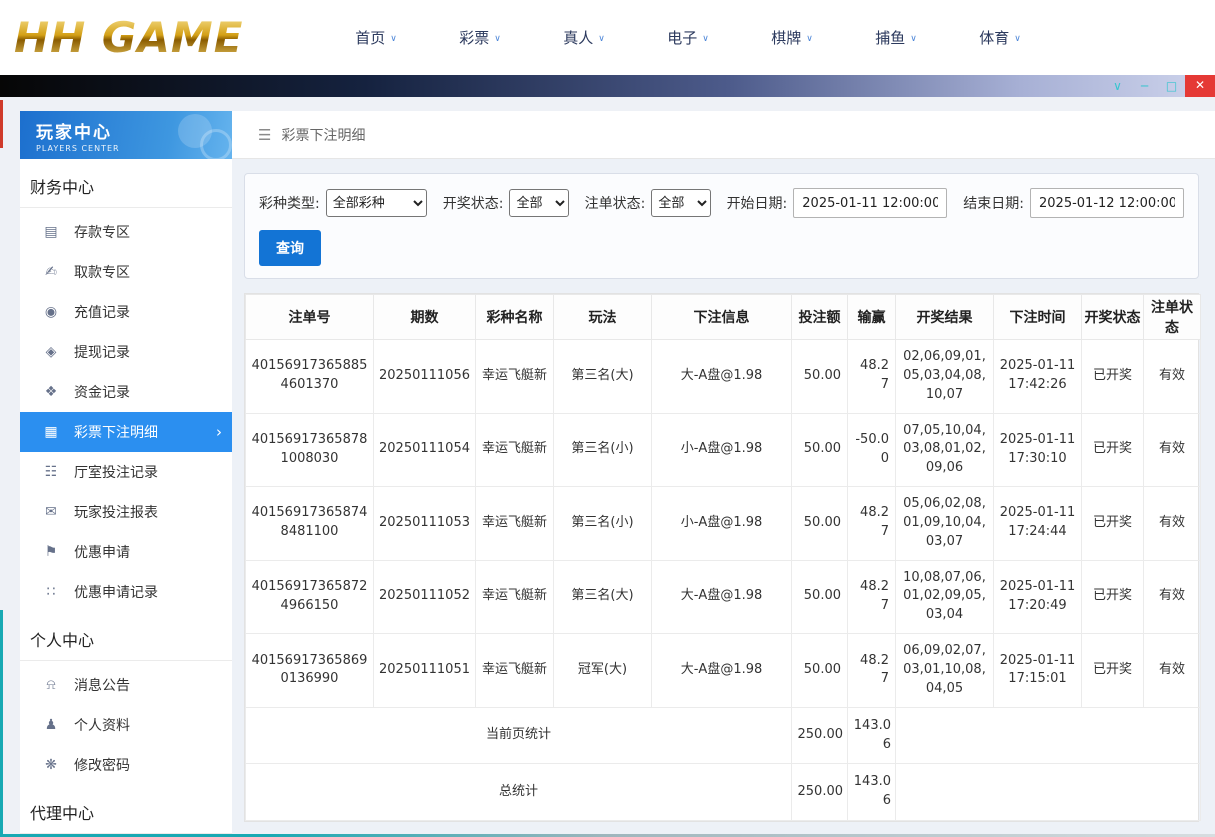  Describe the element at coordinates (1048, 735) in the screenshot. I see `summary-empty-cell` at that location.